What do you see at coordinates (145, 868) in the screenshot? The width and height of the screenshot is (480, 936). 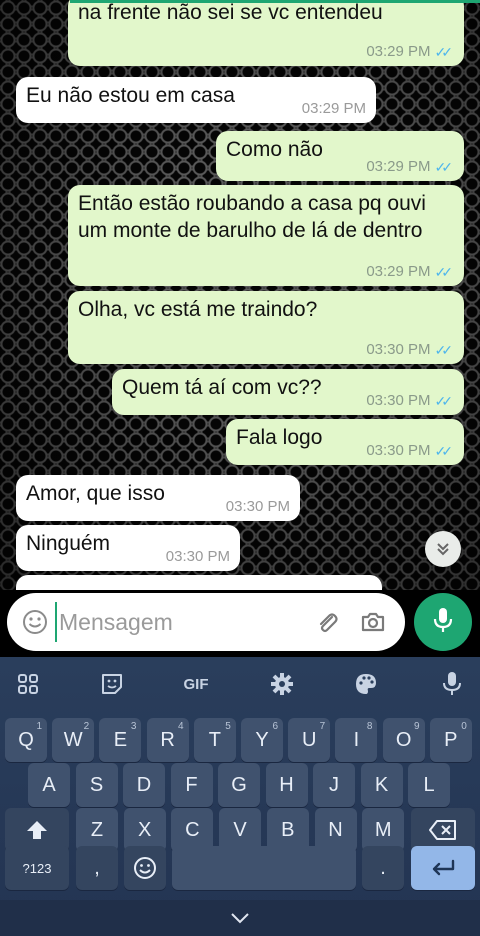 I see `emoji-key` at bounding box center [145, 868].